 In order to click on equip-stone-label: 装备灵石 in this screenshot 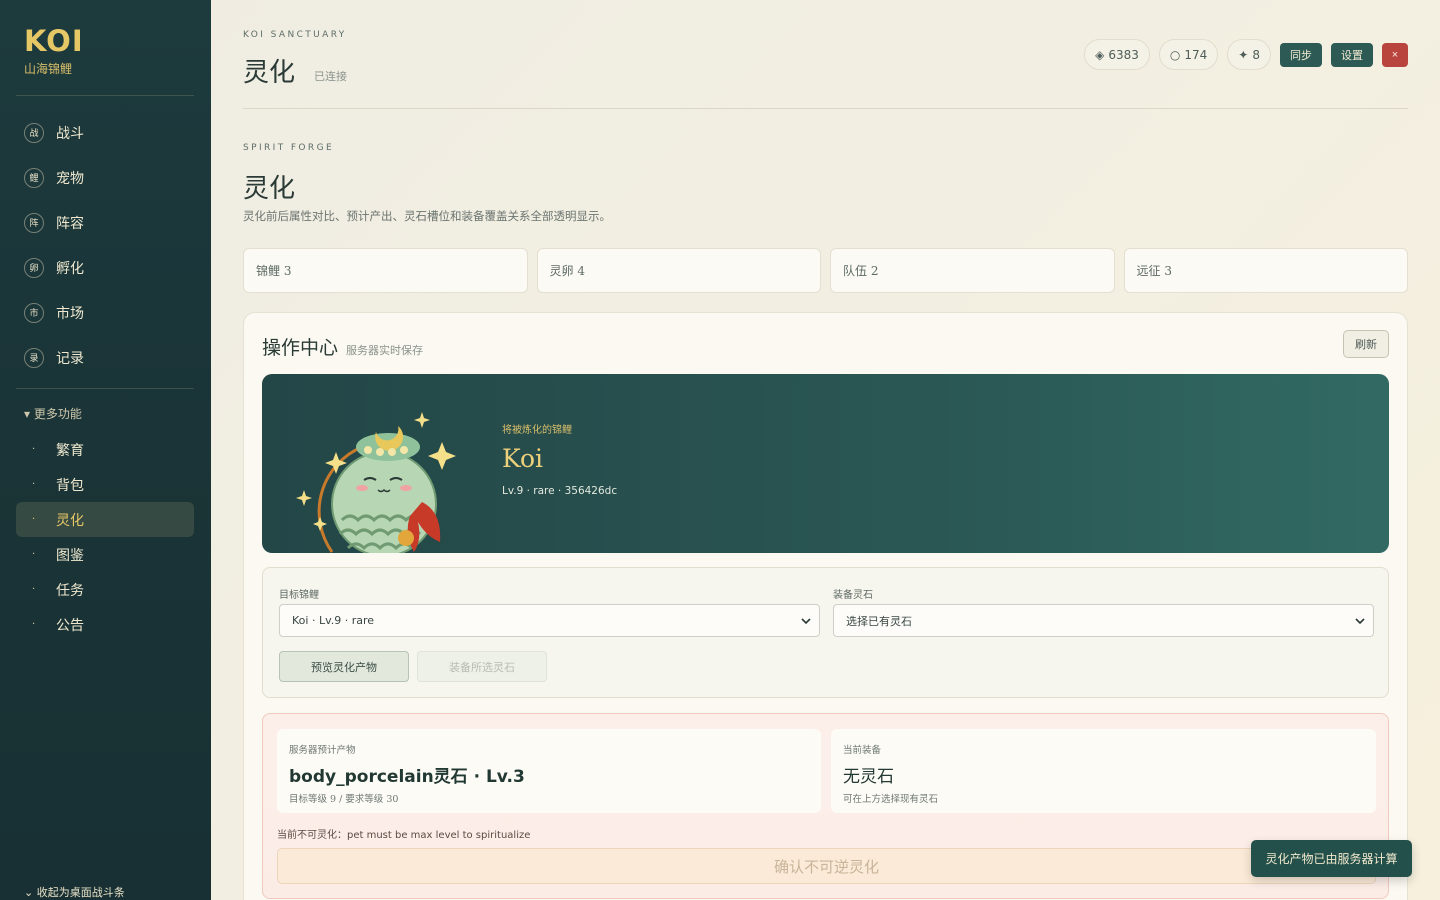, I will do `click(853, 595)`.